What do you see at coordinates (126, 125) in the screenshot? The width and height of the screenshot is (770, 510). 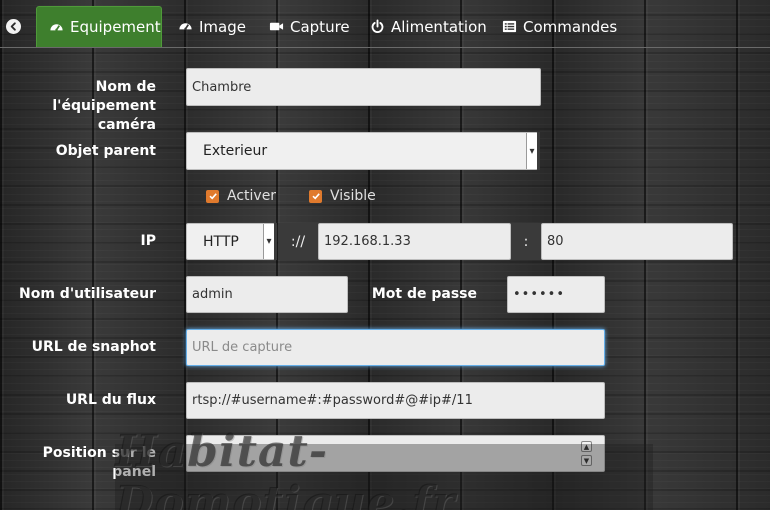 I see `name-label-line2: caméra` at bounding box center [126, 125].